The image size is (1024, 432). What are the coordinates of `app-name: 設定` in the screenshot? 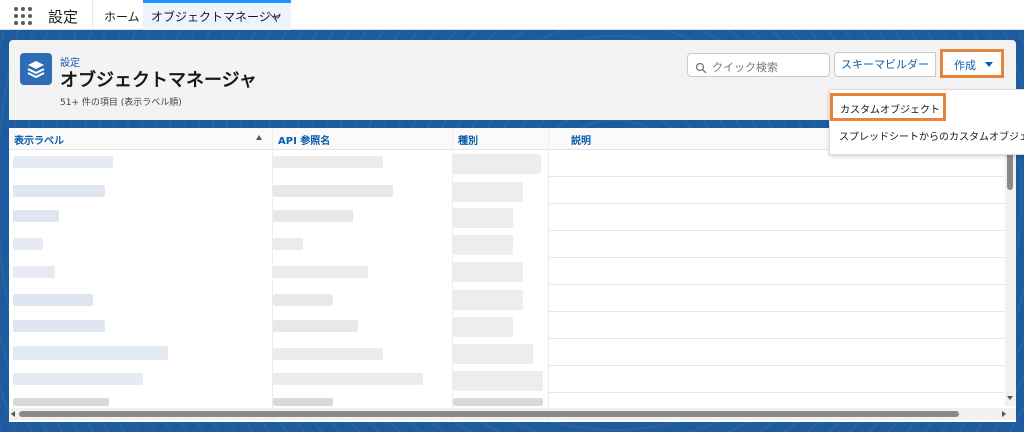 It's located at (63, 17).